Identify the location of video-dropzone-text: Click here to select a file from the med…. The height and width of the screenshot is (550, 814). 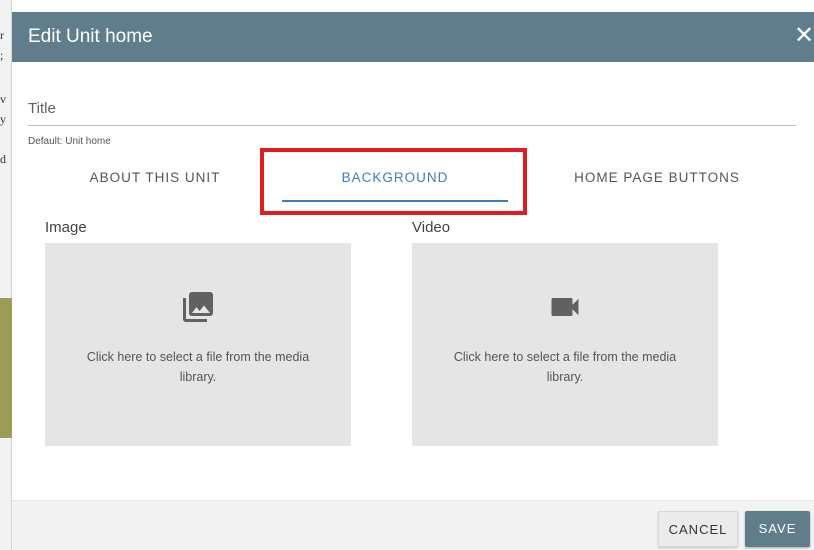
(565, 367).